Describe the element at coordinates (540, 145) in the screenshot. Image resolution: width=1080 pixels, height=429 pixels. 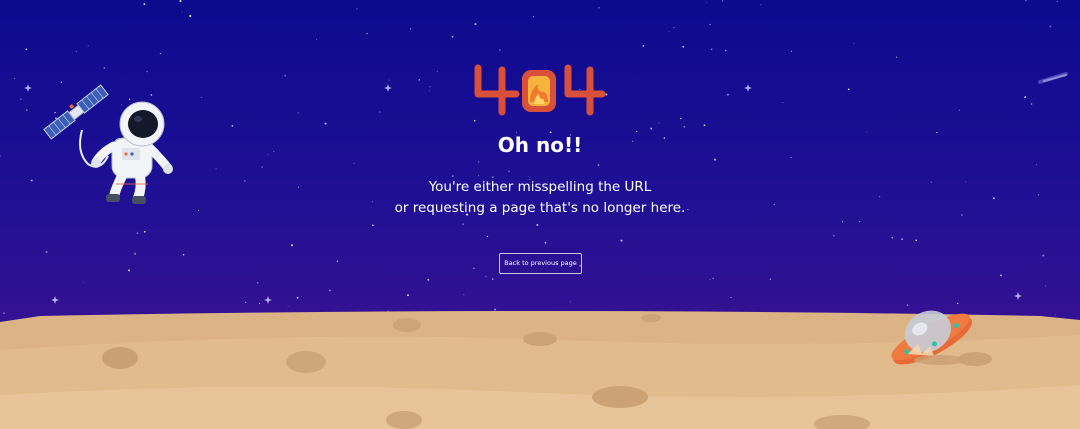
I see `page-title: Oh no!!` at that location.